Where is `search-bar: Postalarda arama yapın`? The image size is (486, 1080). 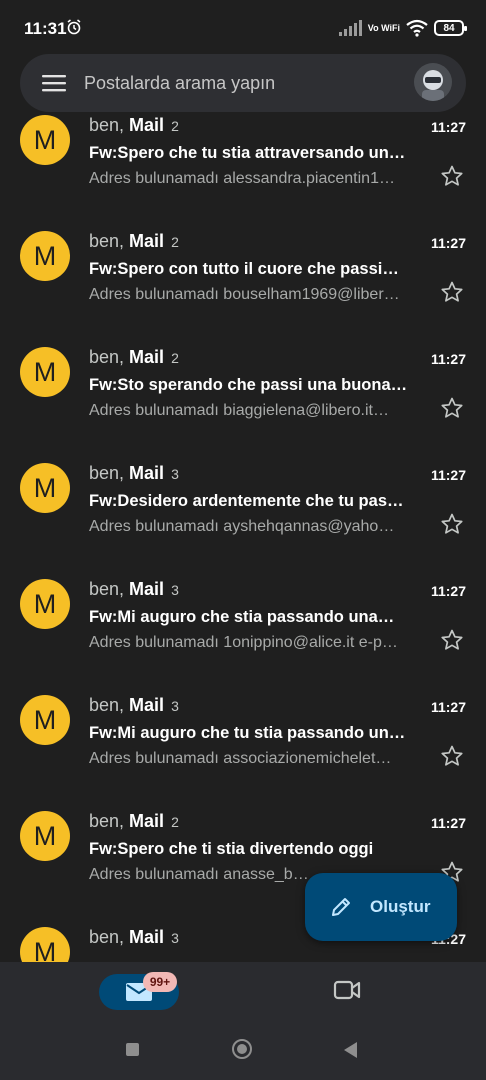
search-bar: Postalarda arama yapın is located at coordinates (243, 83).